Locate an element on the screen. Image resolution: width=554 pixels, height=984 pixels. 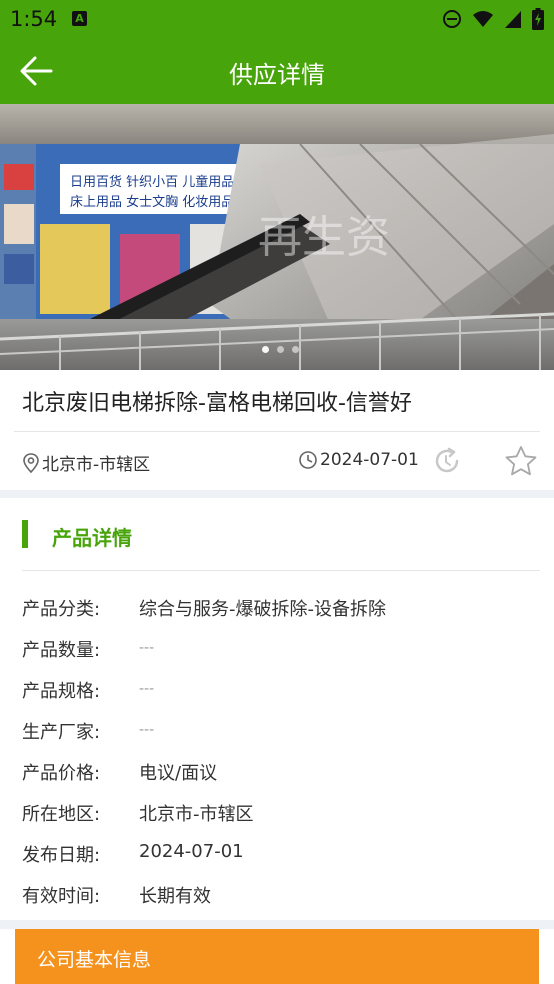
banner-sign-line1: 日用百货 针织小百 儿童用品 is located at coordinates (152, 182).